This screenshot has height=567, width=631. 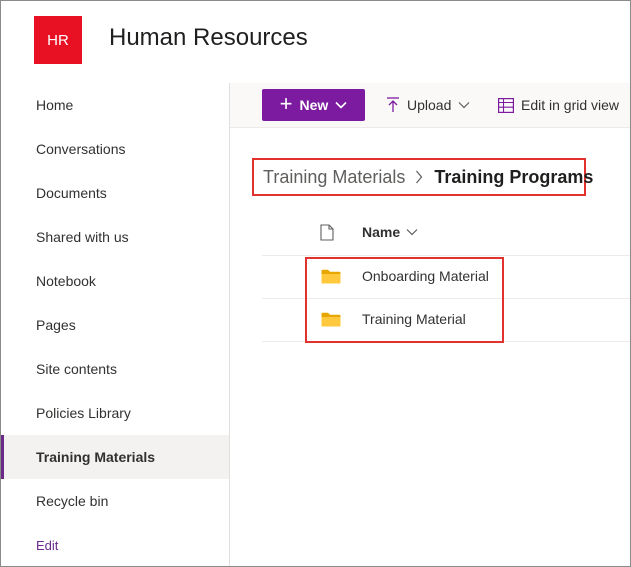 I want to click on name-column-header: Name, so click(x=390, y=232).